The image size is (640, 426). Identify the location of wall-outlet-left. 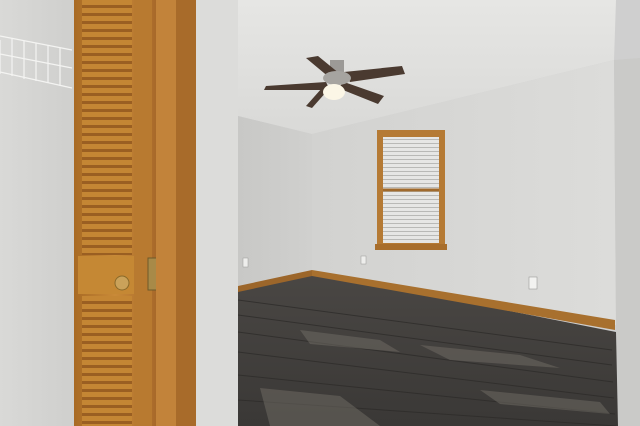
(245, 262).